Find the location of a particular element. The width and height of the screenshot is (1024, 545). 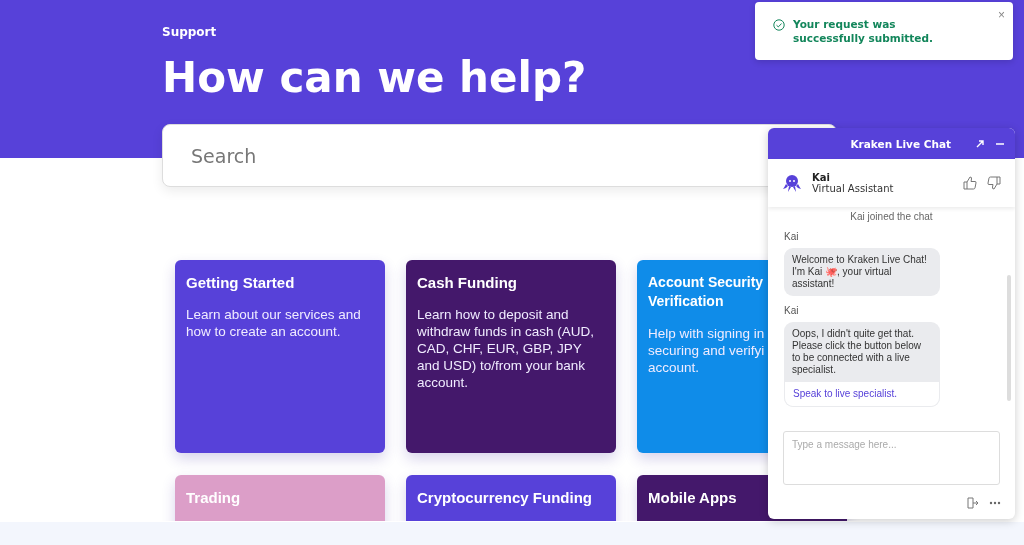

status-message: Kai joined the chat is located at coordinates (891, 216).